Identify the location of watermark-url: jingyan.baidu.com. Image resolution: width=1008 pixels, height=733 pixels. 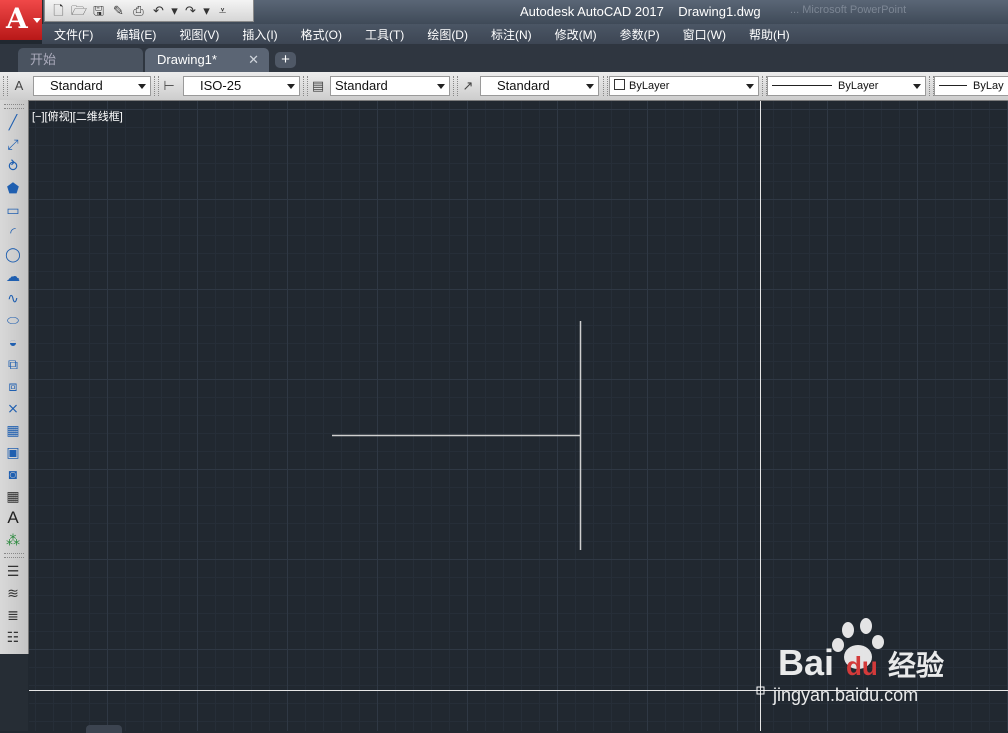
(845, 695).